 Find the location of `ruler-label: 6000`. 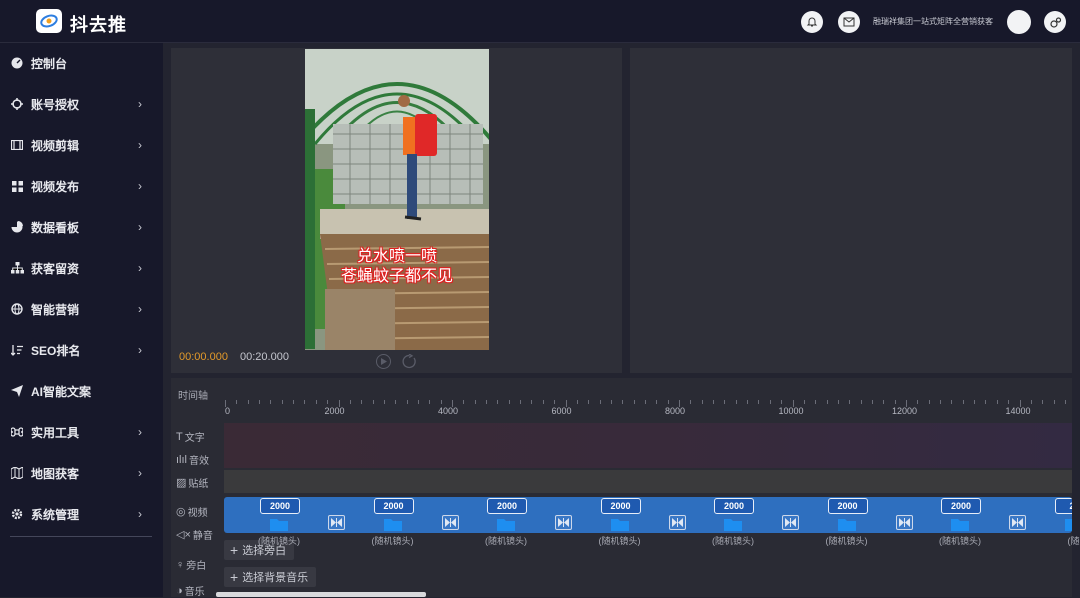

ruler-label: 6000 is located at coordinates (562, 411).